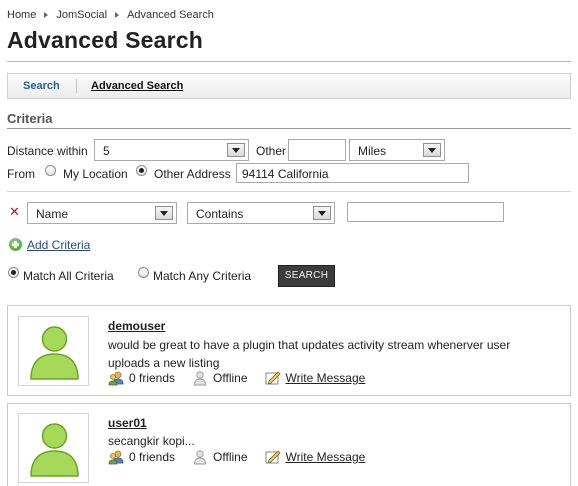 The width and height of the screenshot is (578, 486). What do you see at coordinates (141, 170) in the screenshot?
I see `other-address-radio` at bounding box center [141, 170].